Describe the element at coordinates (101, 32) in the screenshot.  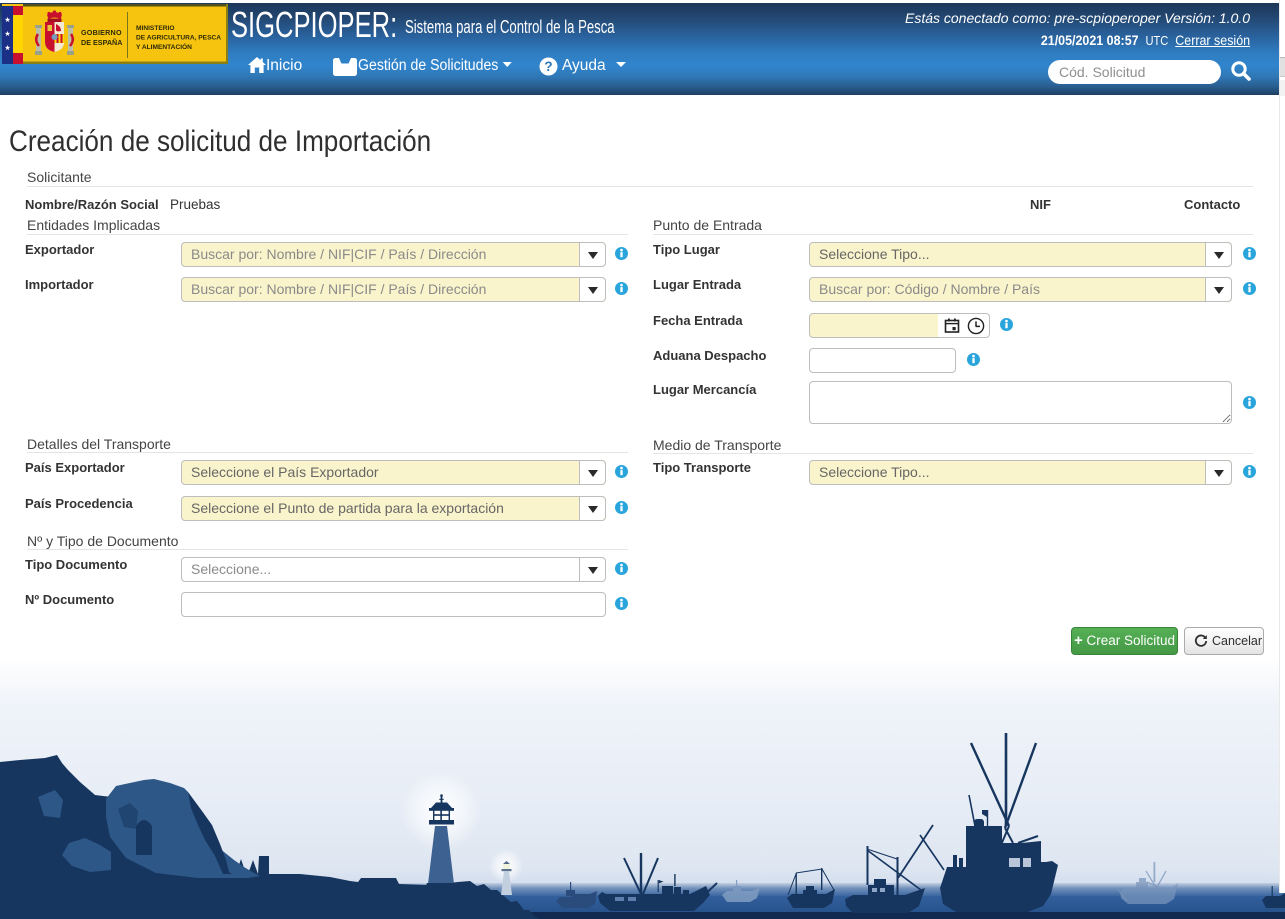
I see `svg-text: GOBIERNO` at that location.